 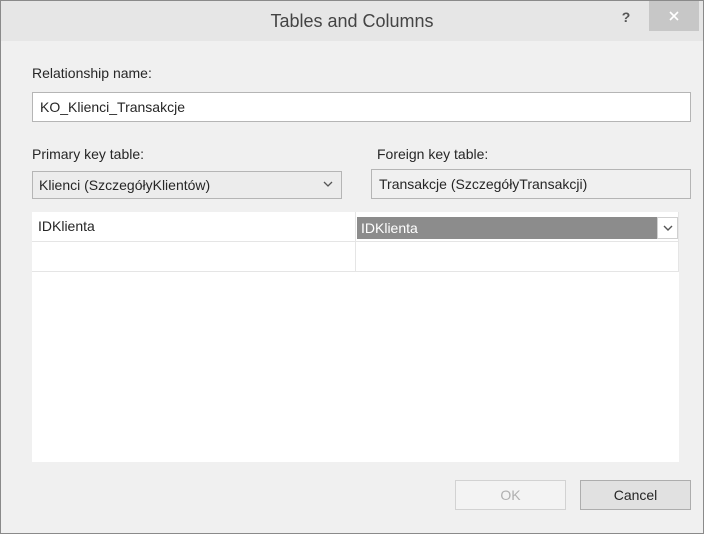 I want to click on primary-key-table-value: Klienci (SzczegółyKlientów), so click(x=125, y=185).